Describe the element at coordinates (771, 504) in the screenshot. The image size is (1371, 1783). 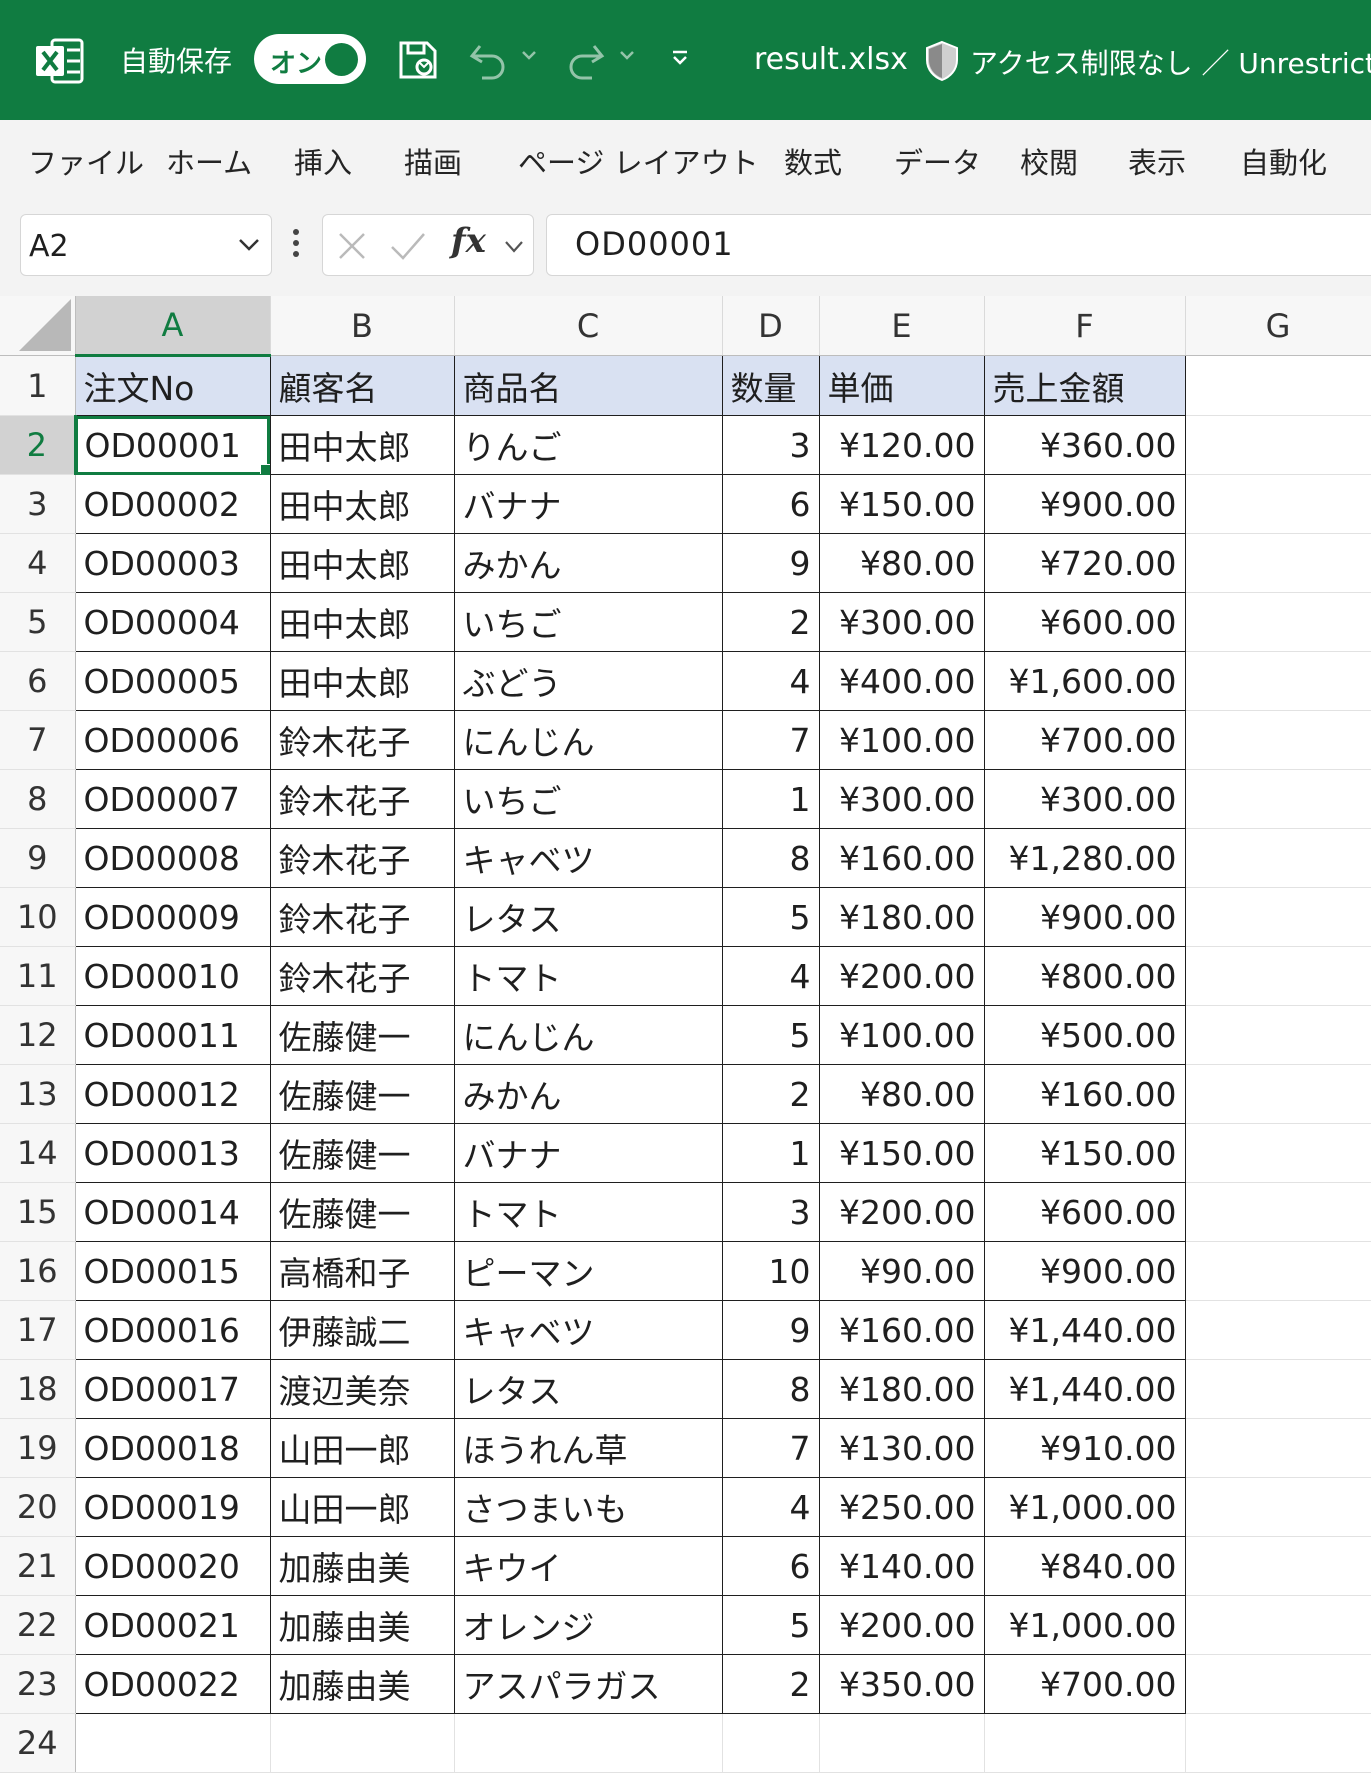
I see `cell: 6` at that location.